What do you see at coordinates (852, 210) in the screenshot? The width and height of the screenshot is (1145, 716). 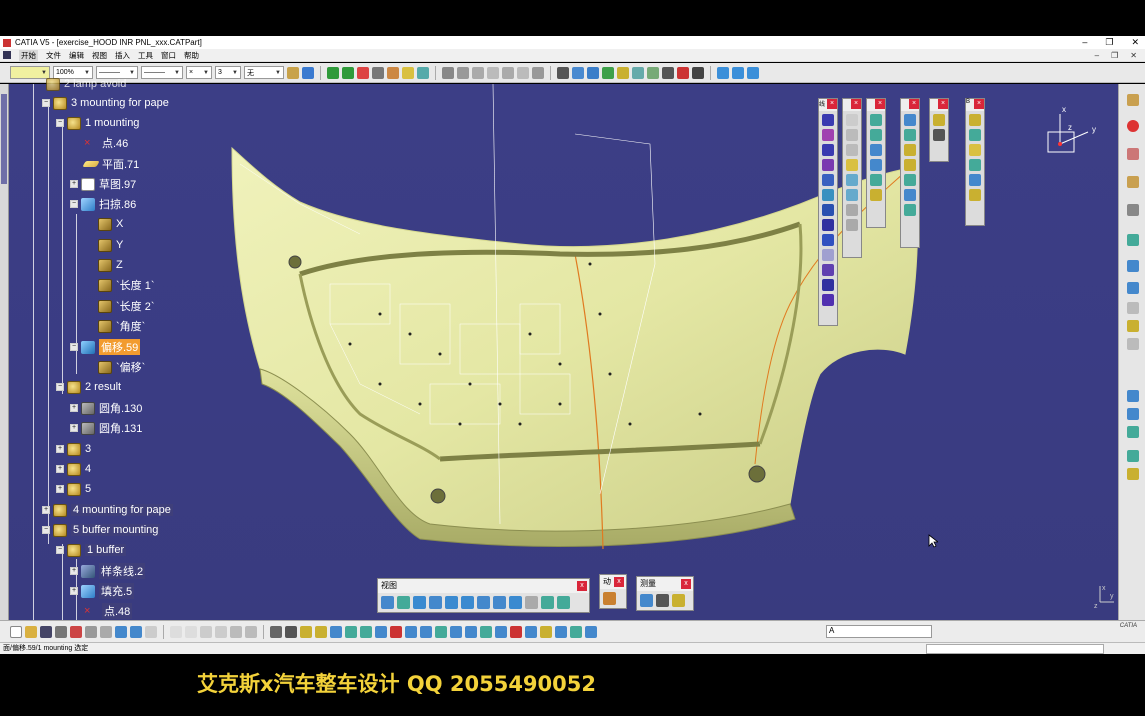 I see `circle-icon` at bounding box center [852, 210].